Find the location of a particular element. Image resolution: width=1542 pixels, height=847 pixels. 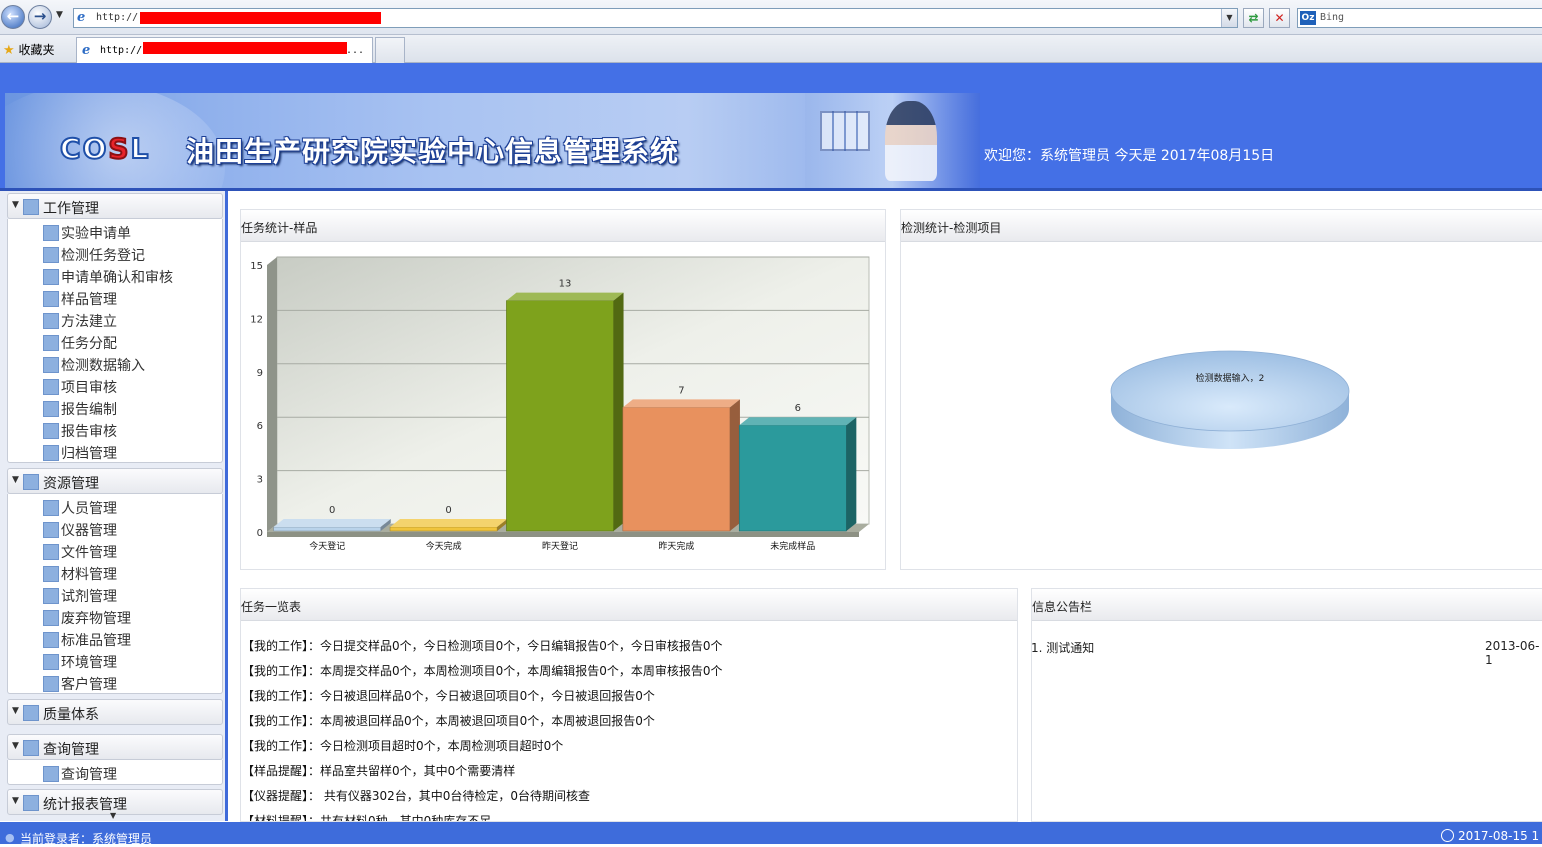

notice-title: 1. 测试通知 is located at coordinates (1062, 648).